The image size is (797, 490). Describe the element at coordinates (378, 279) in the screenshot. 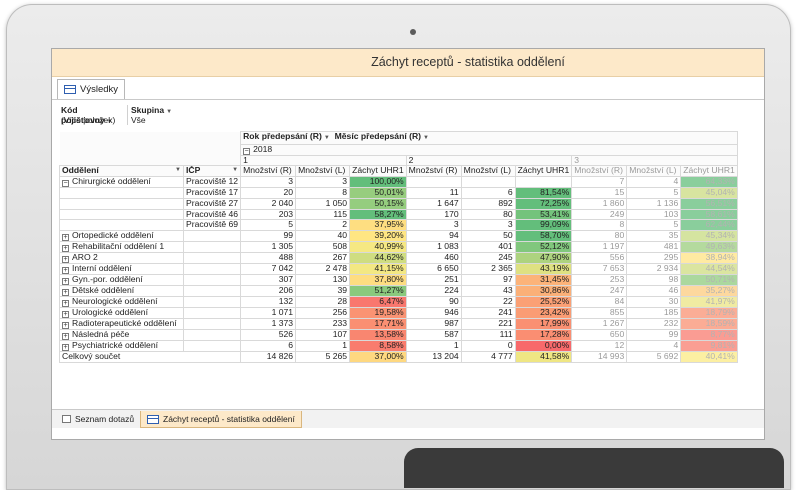

I see `capture-rate-cell: 37,80%` at that location.